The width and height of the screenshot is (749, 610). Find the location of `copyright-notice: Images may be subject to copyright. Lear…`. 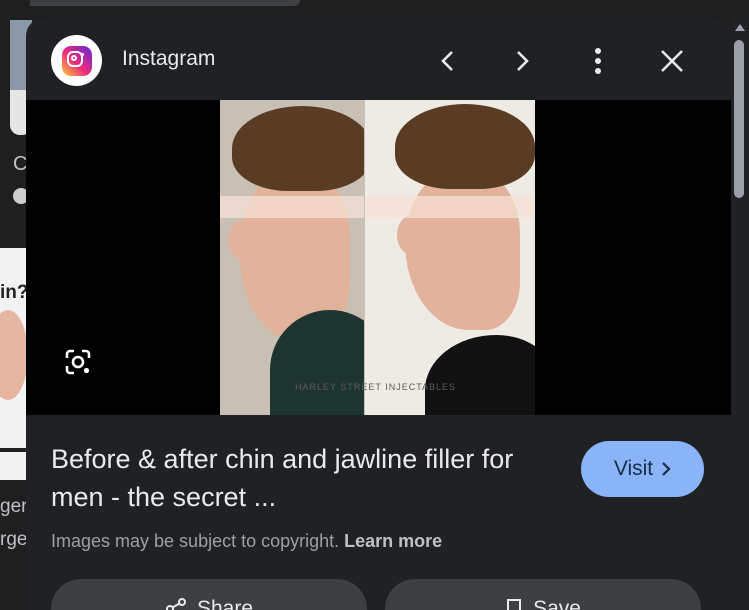

copyright-notice: Images may be subject to copyright. Lear… is located at coordinates (246, 541).